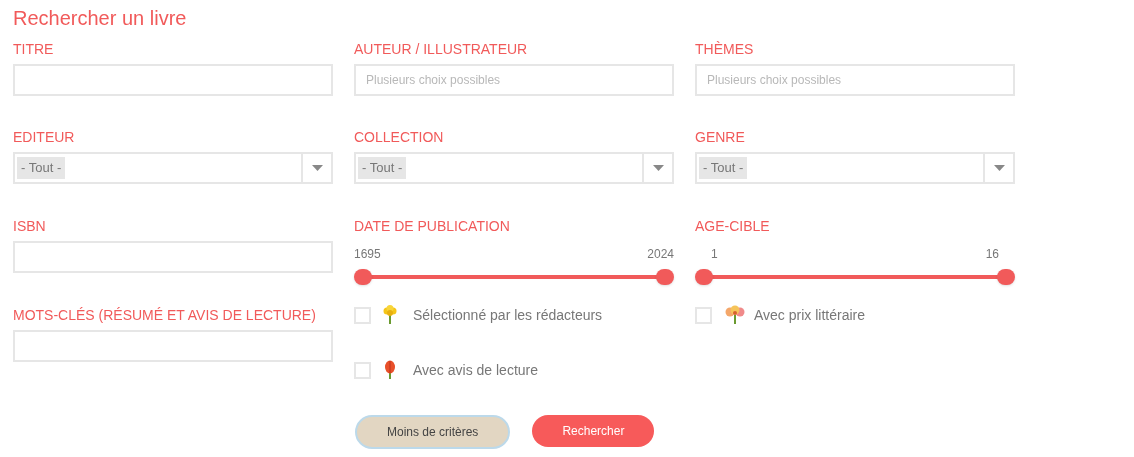 Image resolution: width=1134 pixels, height=457 pixels. Describe the element at coordinates (33, 49) in the screenshot. I see `field-label: TITRE` at that location.